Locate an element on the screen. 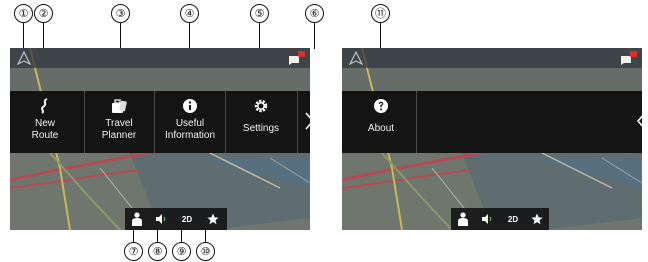 The image size is (648, 262). menu-item-new-route: New Route is located at coordinates (45, 122).